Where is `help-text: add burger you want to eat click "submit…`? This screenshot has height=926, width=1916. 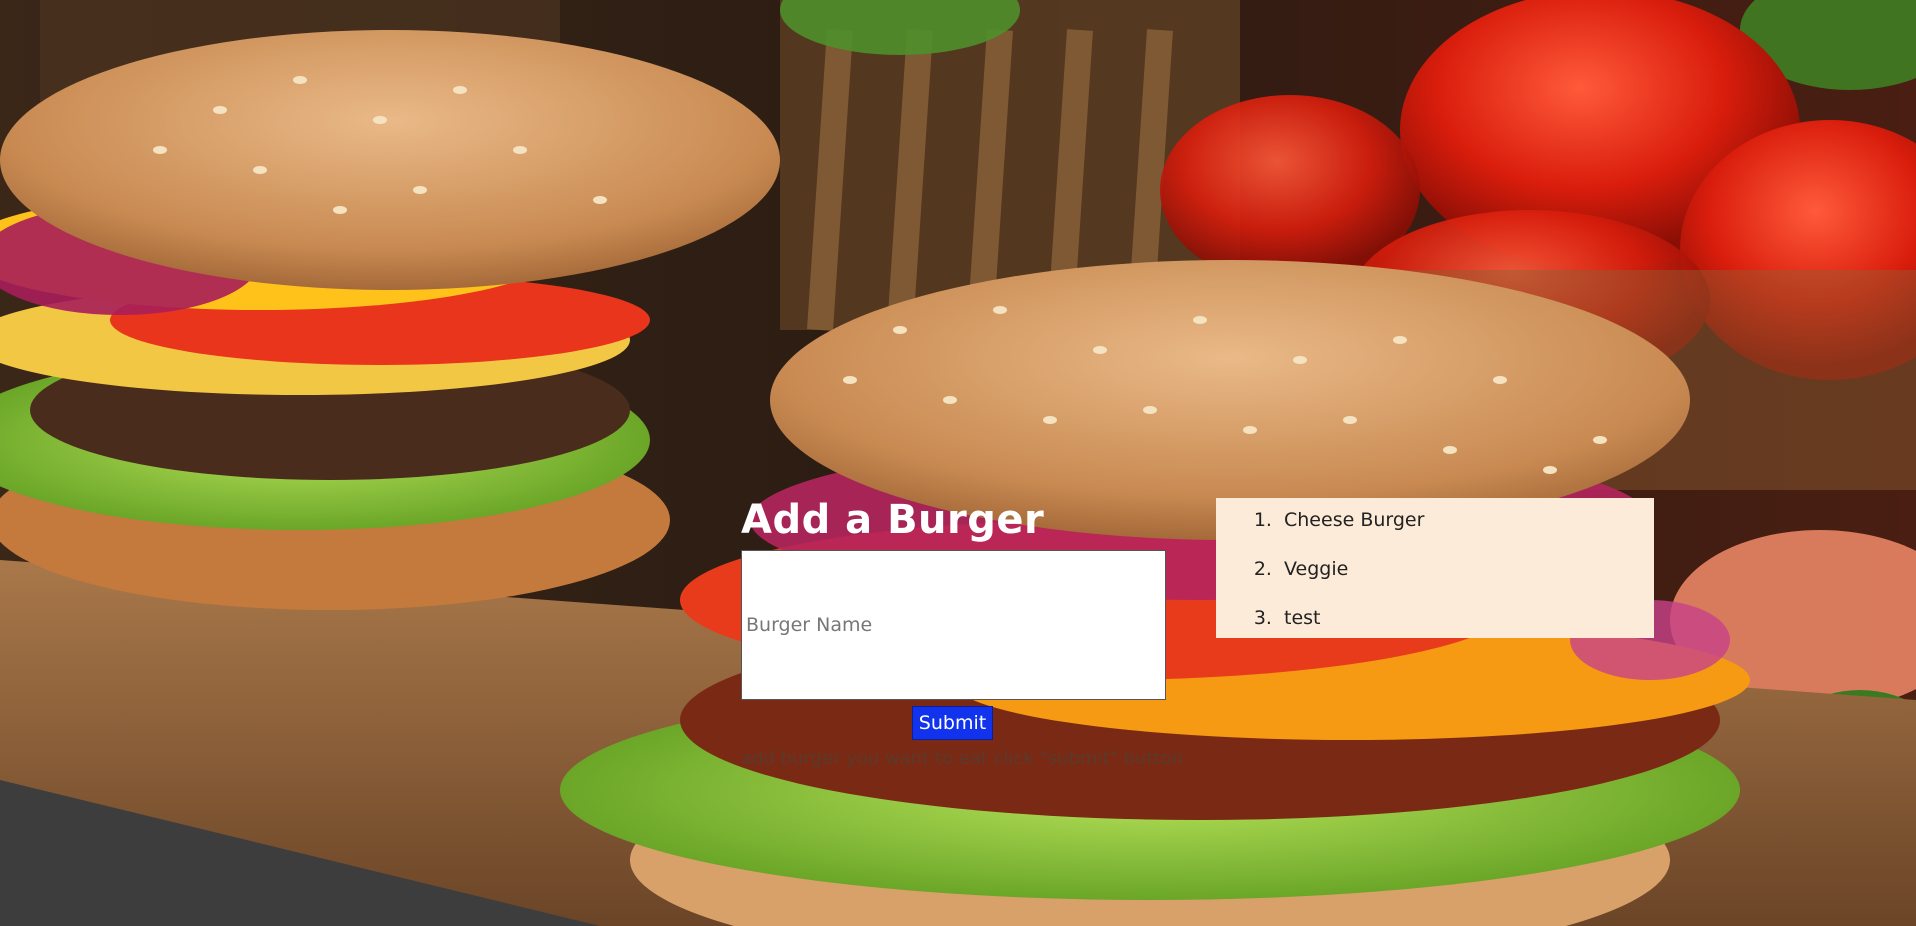 help-text: add burger you want to eat click "submit… is located at coordinates (962, 758).